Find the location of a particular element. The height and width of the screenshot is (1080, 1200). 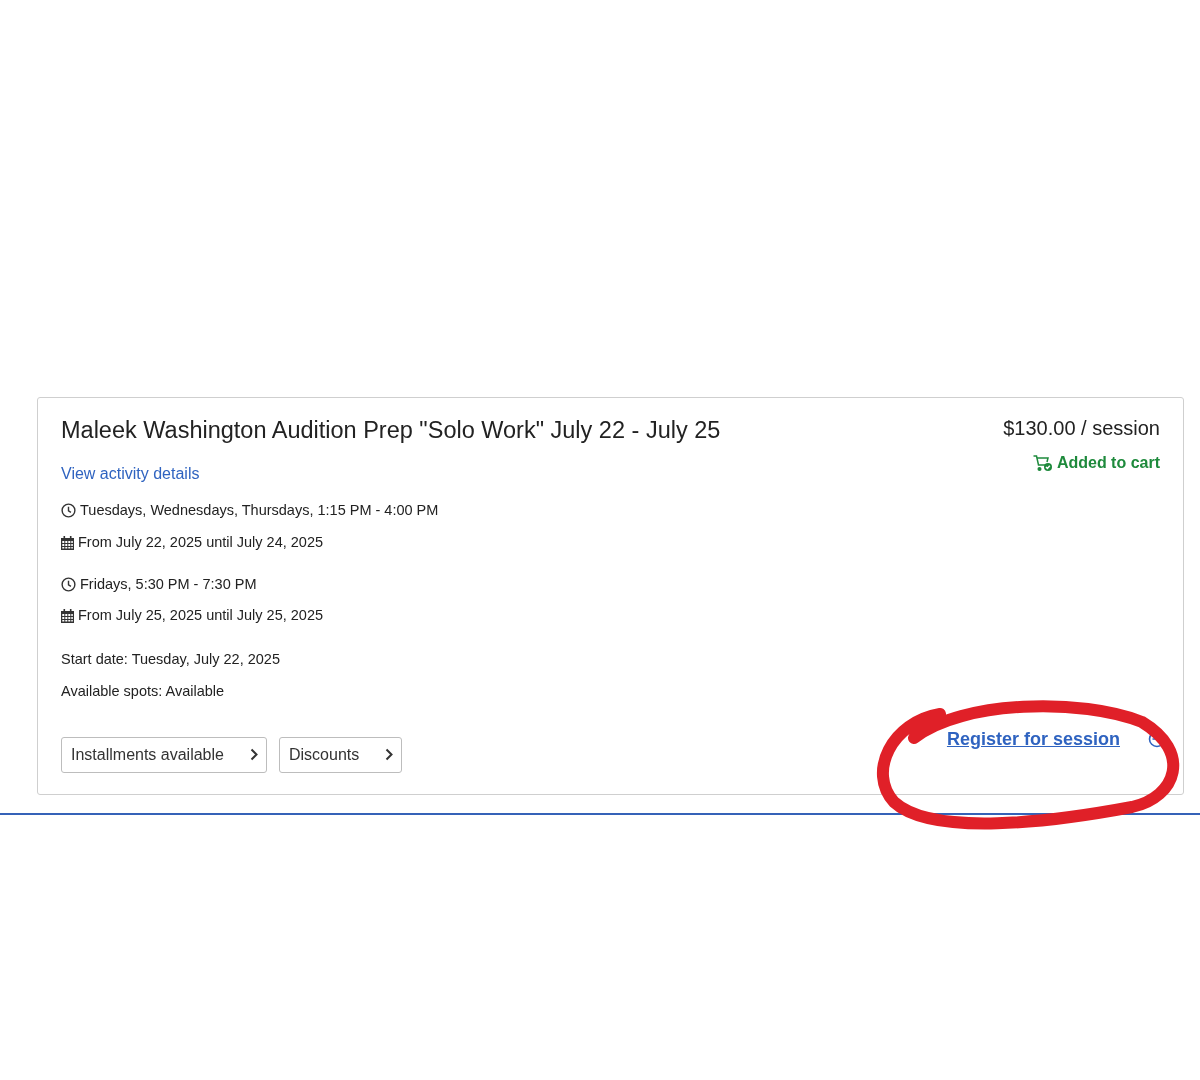

schedule-dates: From July 22, 2025 until July 24, 2025 is located at coordinates (201, 542).